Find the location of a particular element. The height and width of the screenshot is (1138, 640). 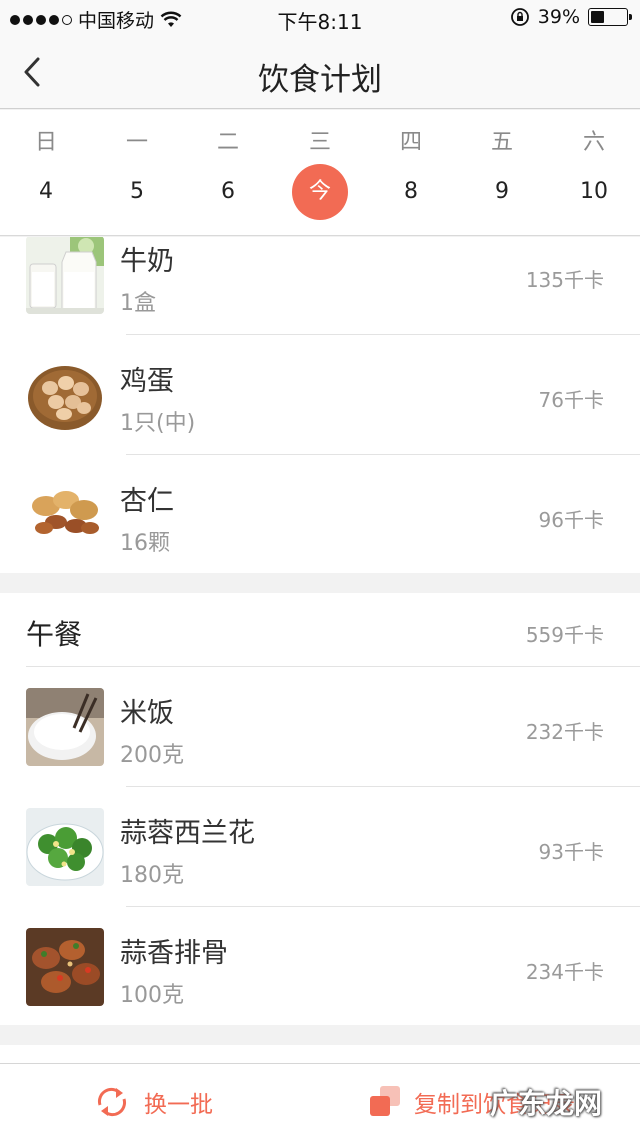

egg-image is located at coordinates (65, 395).